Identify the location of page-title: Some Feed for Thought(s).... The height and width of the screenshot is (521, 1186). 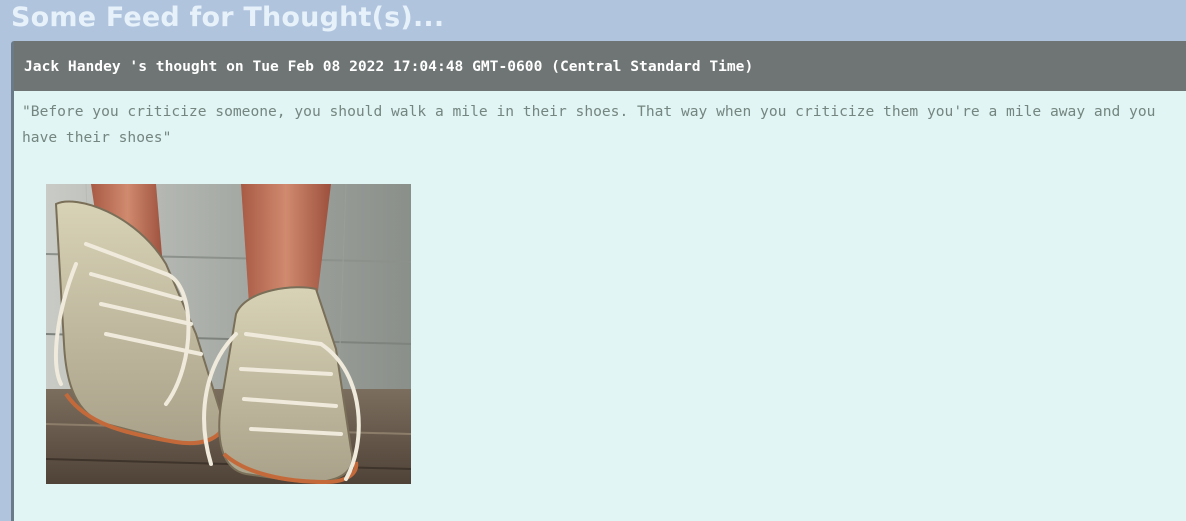
(228, 17).